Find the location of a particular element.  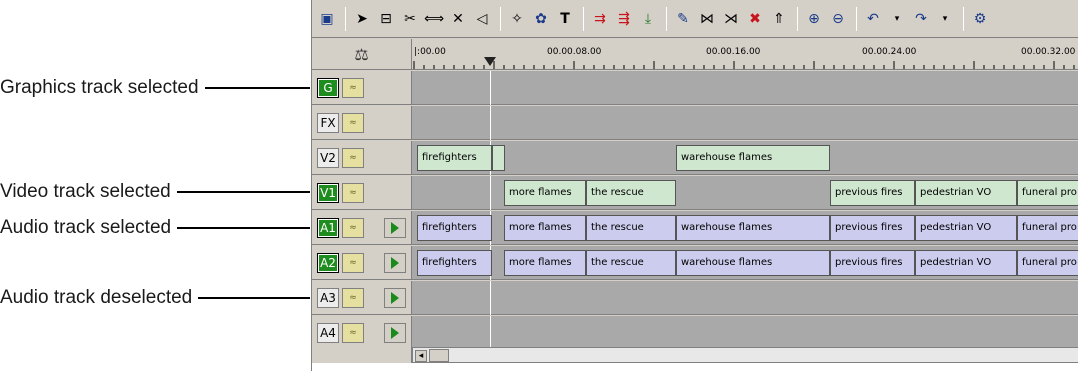

zoom-in-icon: ⊕ is located at coordinates (814, 19).